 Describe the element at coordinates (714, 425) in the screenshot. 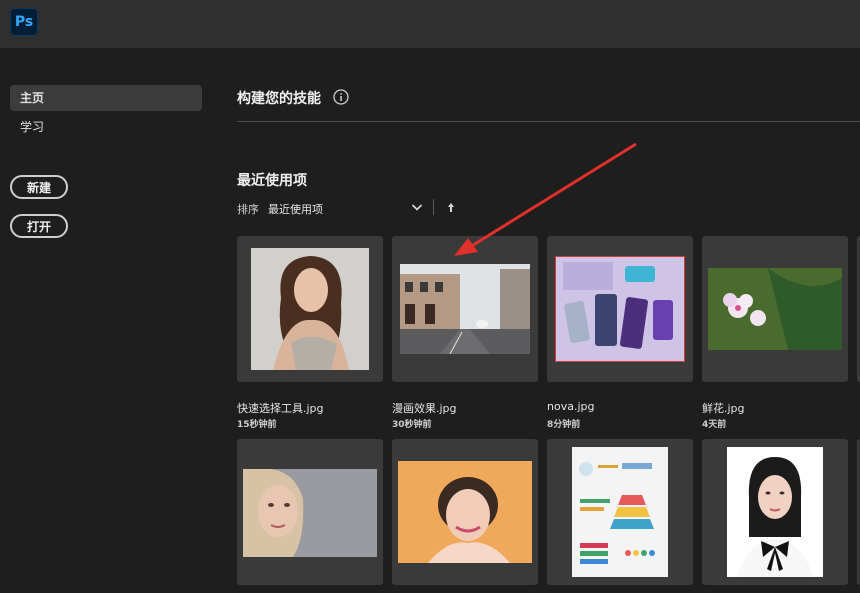

I see `file-time: 4天前` at that location.